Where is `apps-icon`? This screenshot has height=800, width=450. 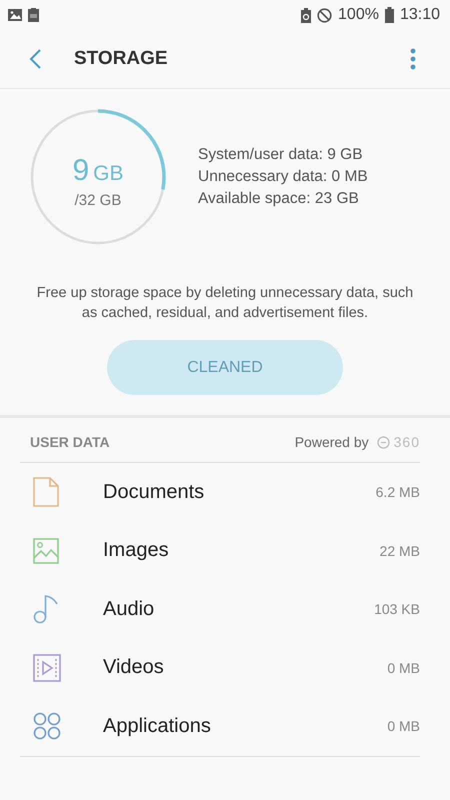 apps-icon is located at coordinates (47, 726).